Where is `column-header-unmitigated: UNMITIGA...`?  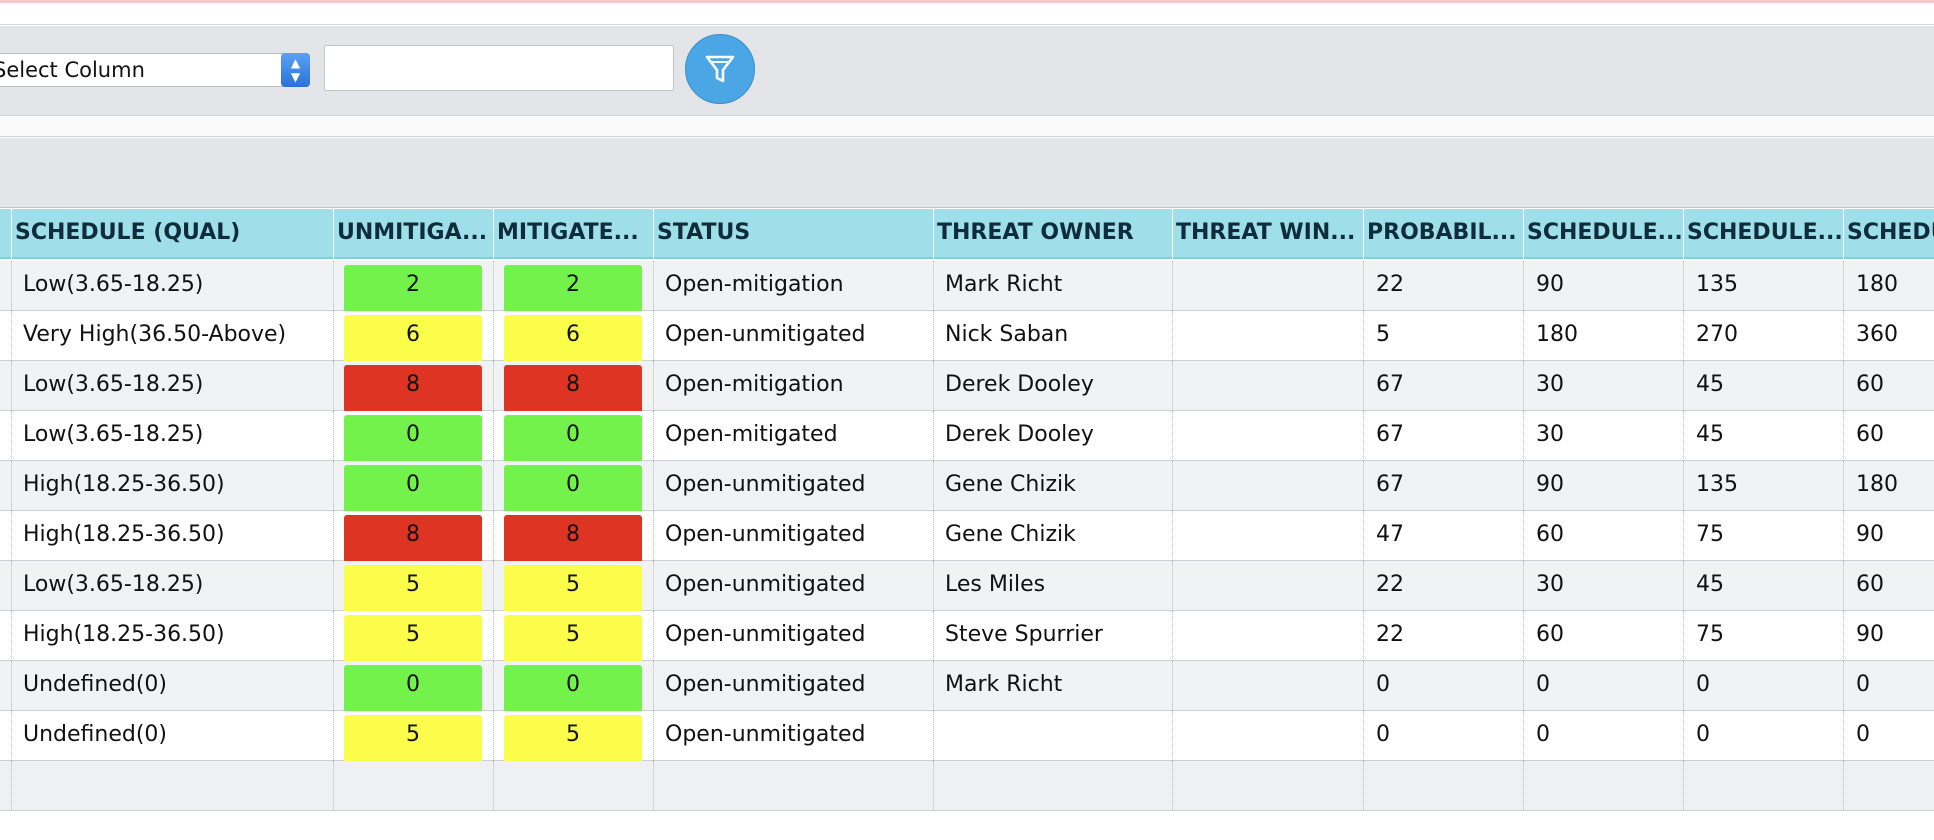
column-header-unmitigated: UNMITIGA... is located at coordinates (414, 234).